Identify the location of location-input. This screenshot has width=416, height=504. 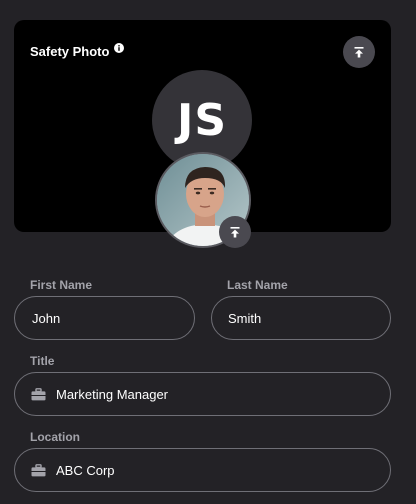
(223, 470).